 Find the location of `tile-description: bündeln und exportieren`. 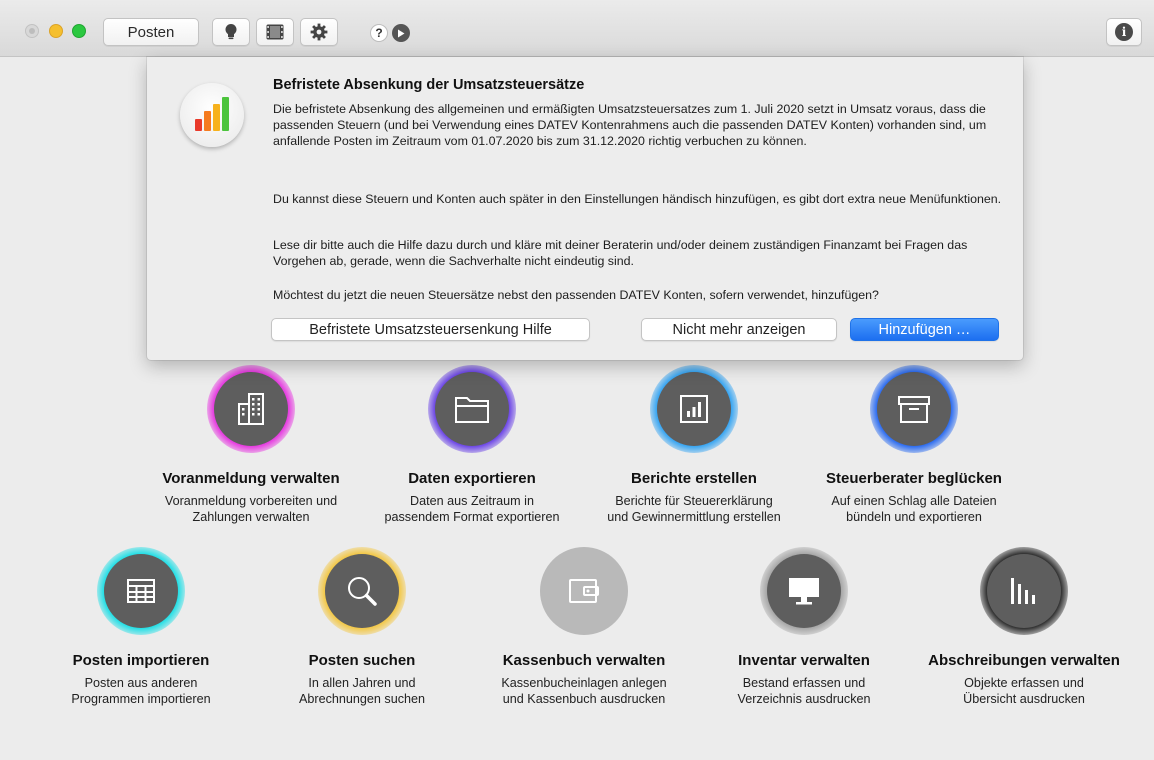

tile-description: bündeln und exportieren is located at coordinates (914, 517).